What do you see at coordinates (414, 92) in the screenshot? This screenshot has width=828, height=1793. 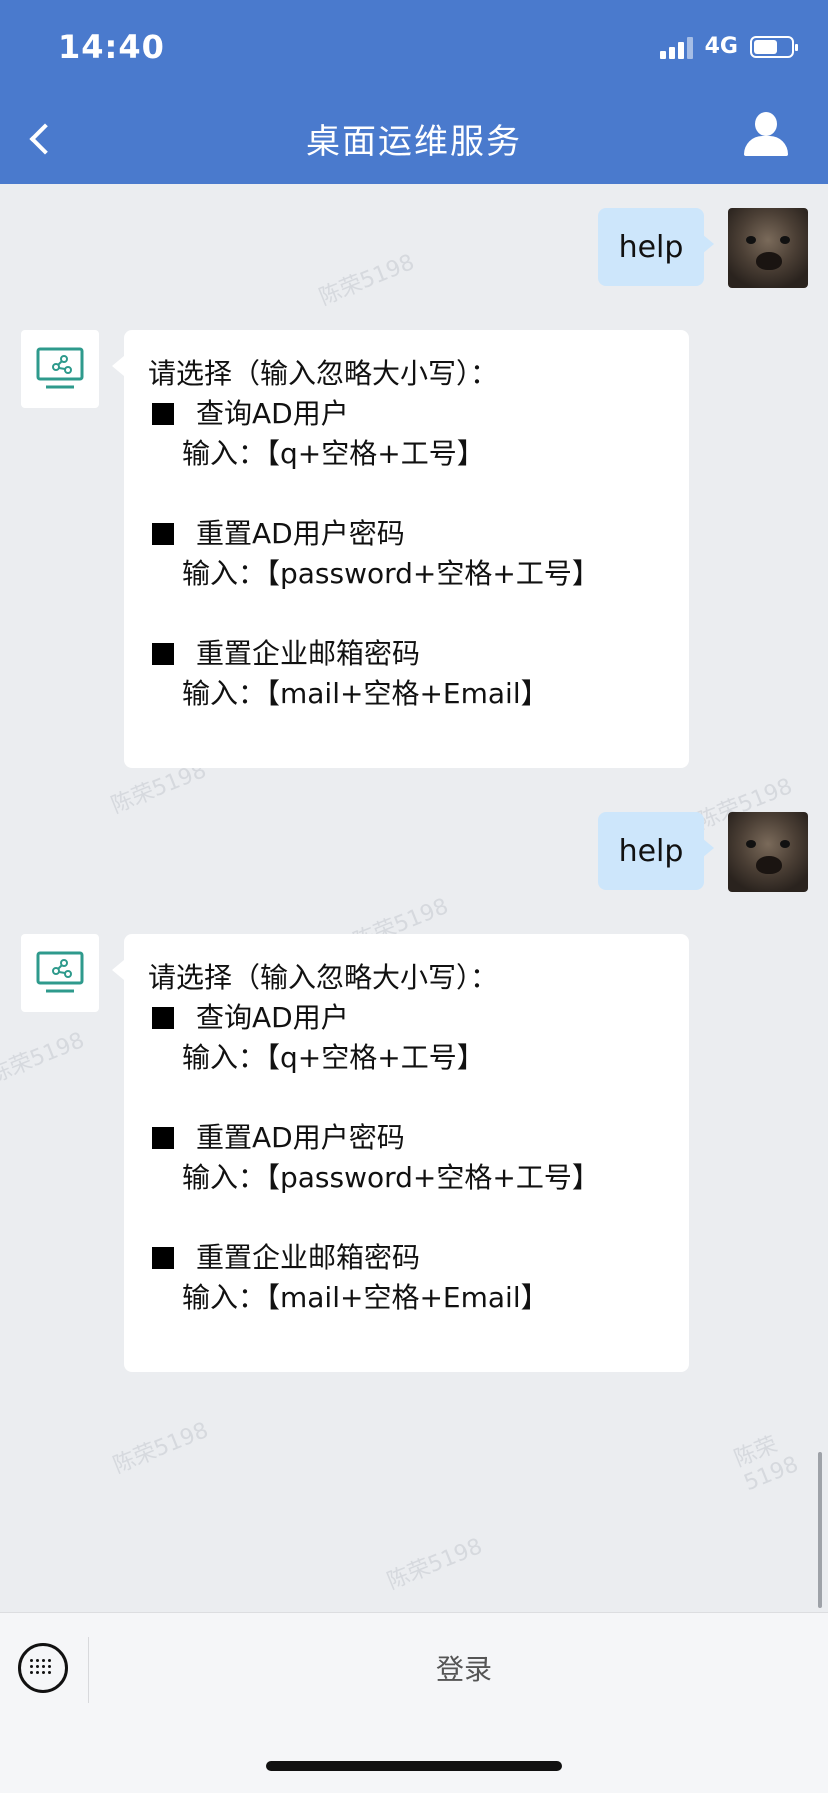 I see `nav-header: 14:40 4G 桌面运维服务` at bounding box center [414, 92].